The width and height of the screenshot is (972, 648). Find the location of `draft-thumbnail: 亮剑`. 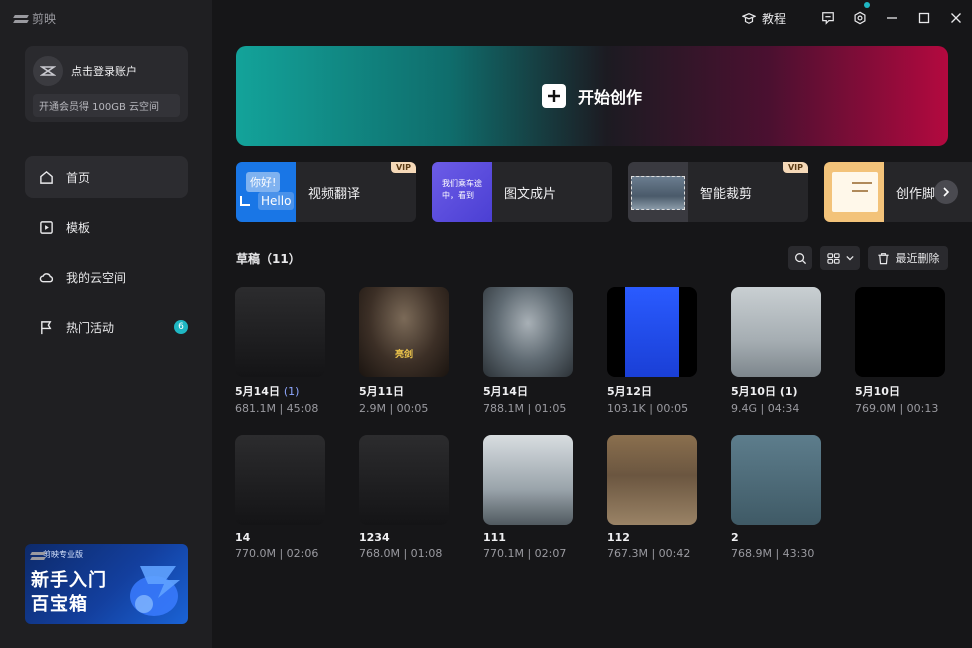

draft-thumbnail: 亮剑 is located at coordinates (404, 332).